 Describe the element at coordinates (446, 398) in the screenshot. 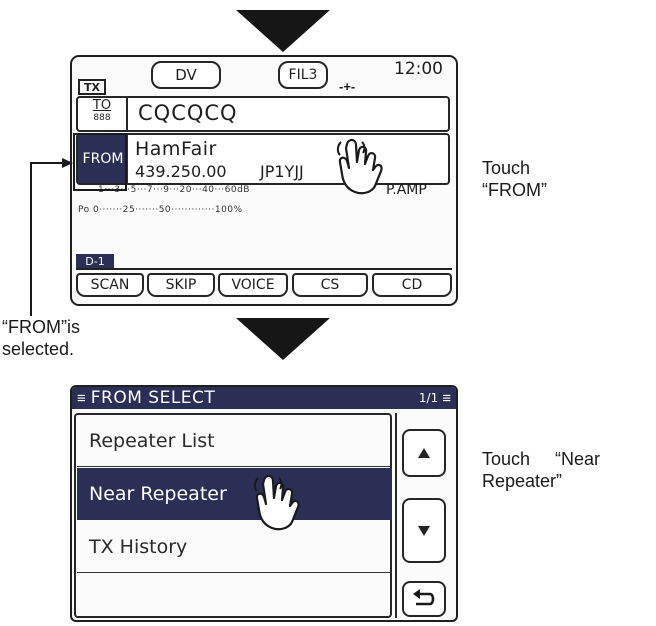

I see `list-icon: ≡` at that location.